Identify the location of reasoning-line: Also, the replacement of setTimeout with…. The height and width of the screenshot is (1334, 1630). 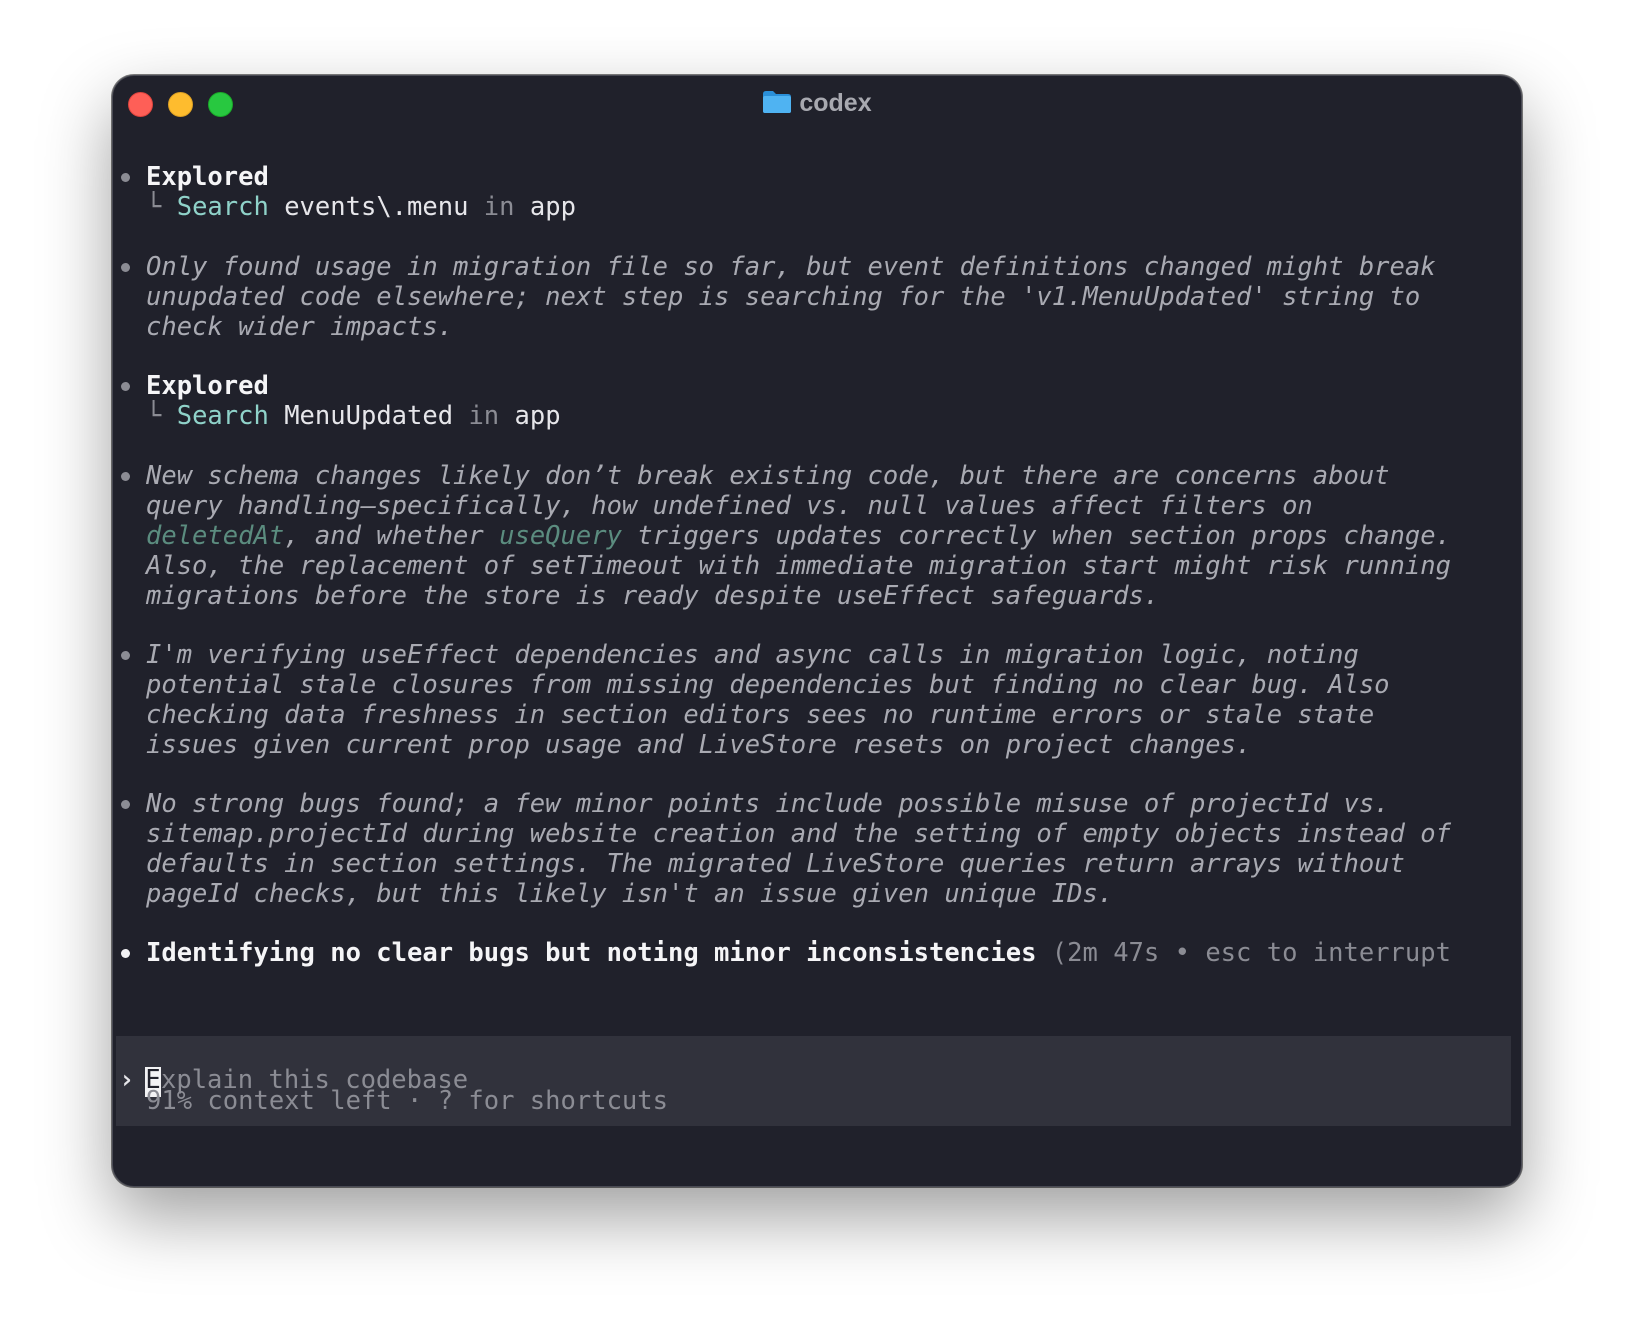
(798, 566).